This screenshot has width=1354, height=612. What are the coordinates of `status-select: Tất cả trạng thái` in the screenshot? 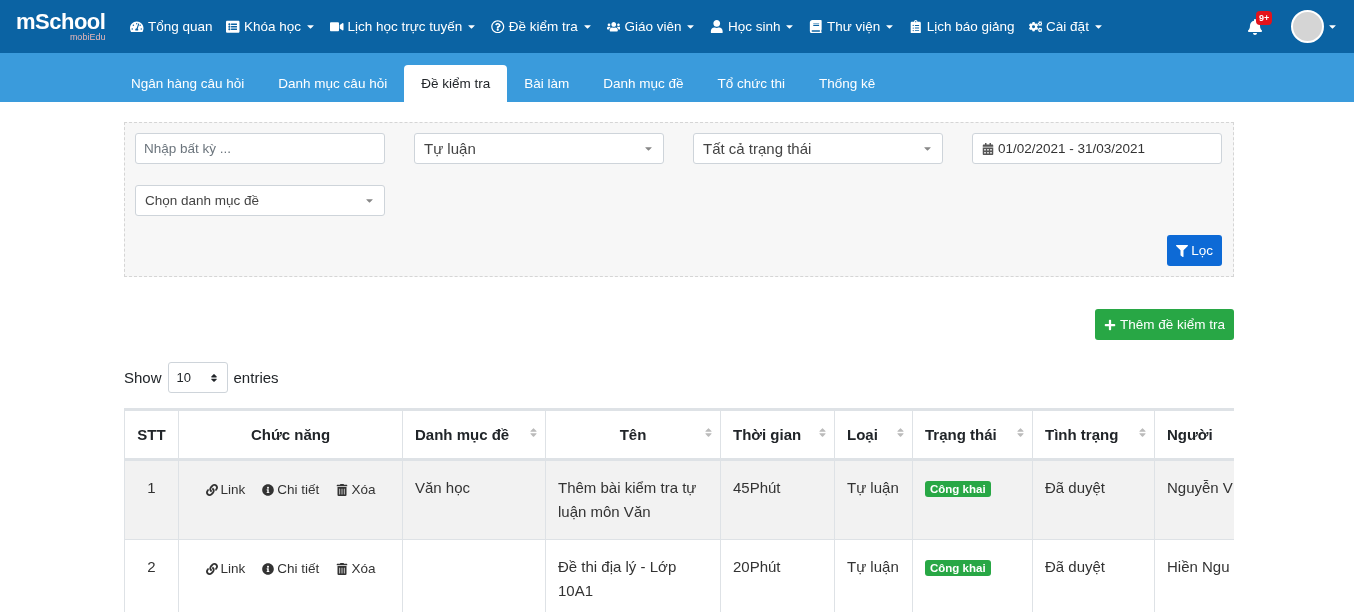 It's located at (818, 148).